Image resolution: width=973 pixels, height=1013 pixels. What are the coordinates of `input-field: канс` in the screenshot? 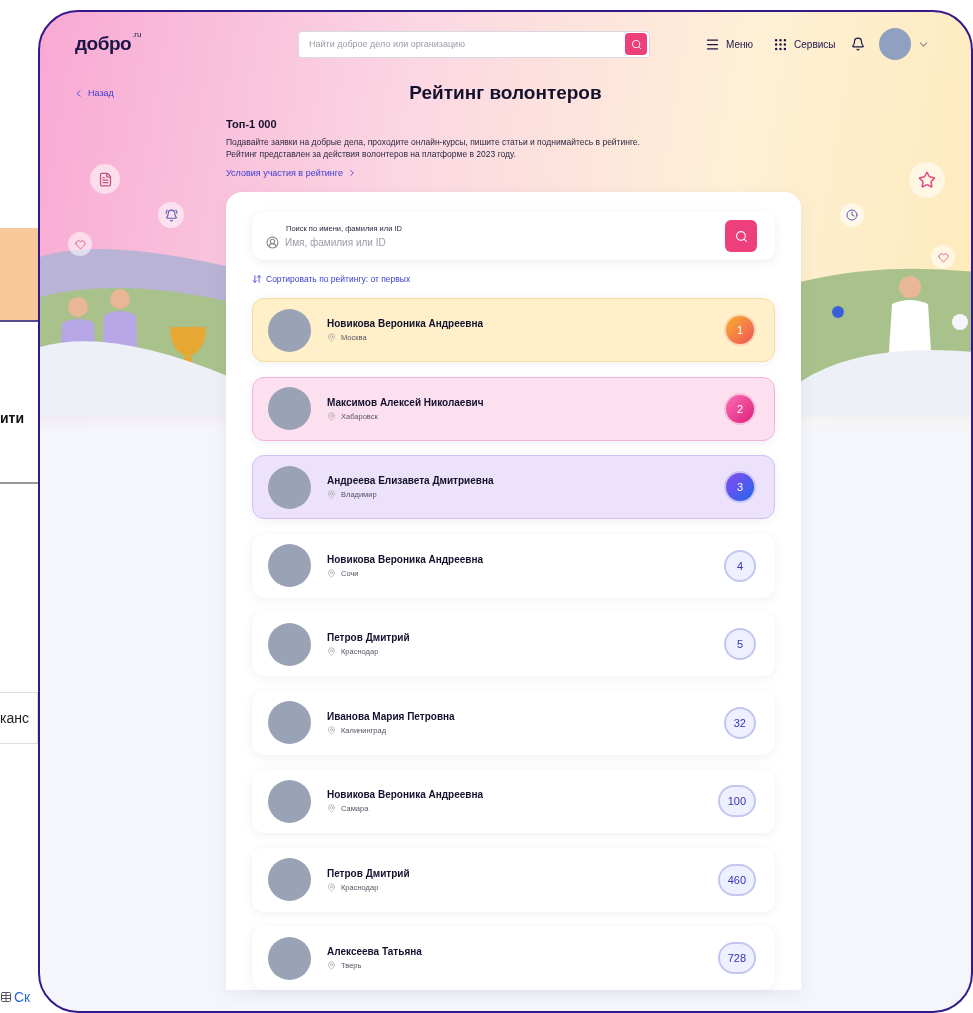 It's located at (19, 718).